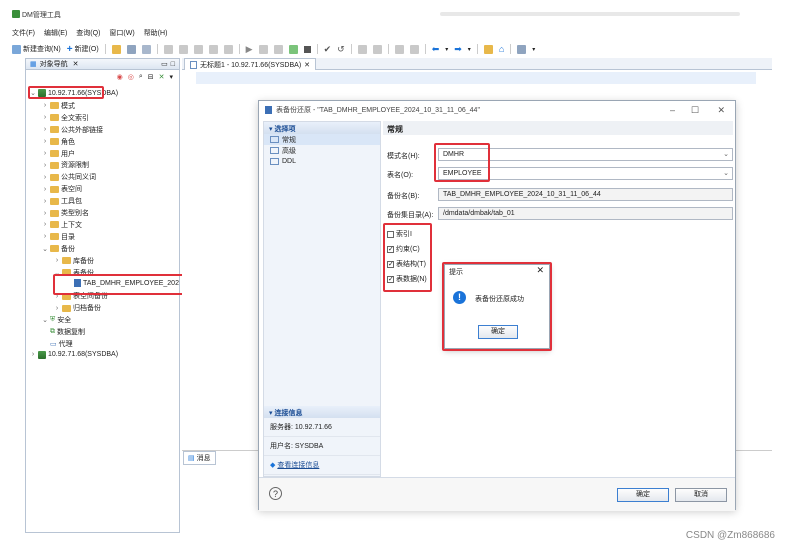  What do you see at coordinates (436, 49) in the screenshot?
I see `back-arrow-icon: ⬅` at bounding box center [436, 49].